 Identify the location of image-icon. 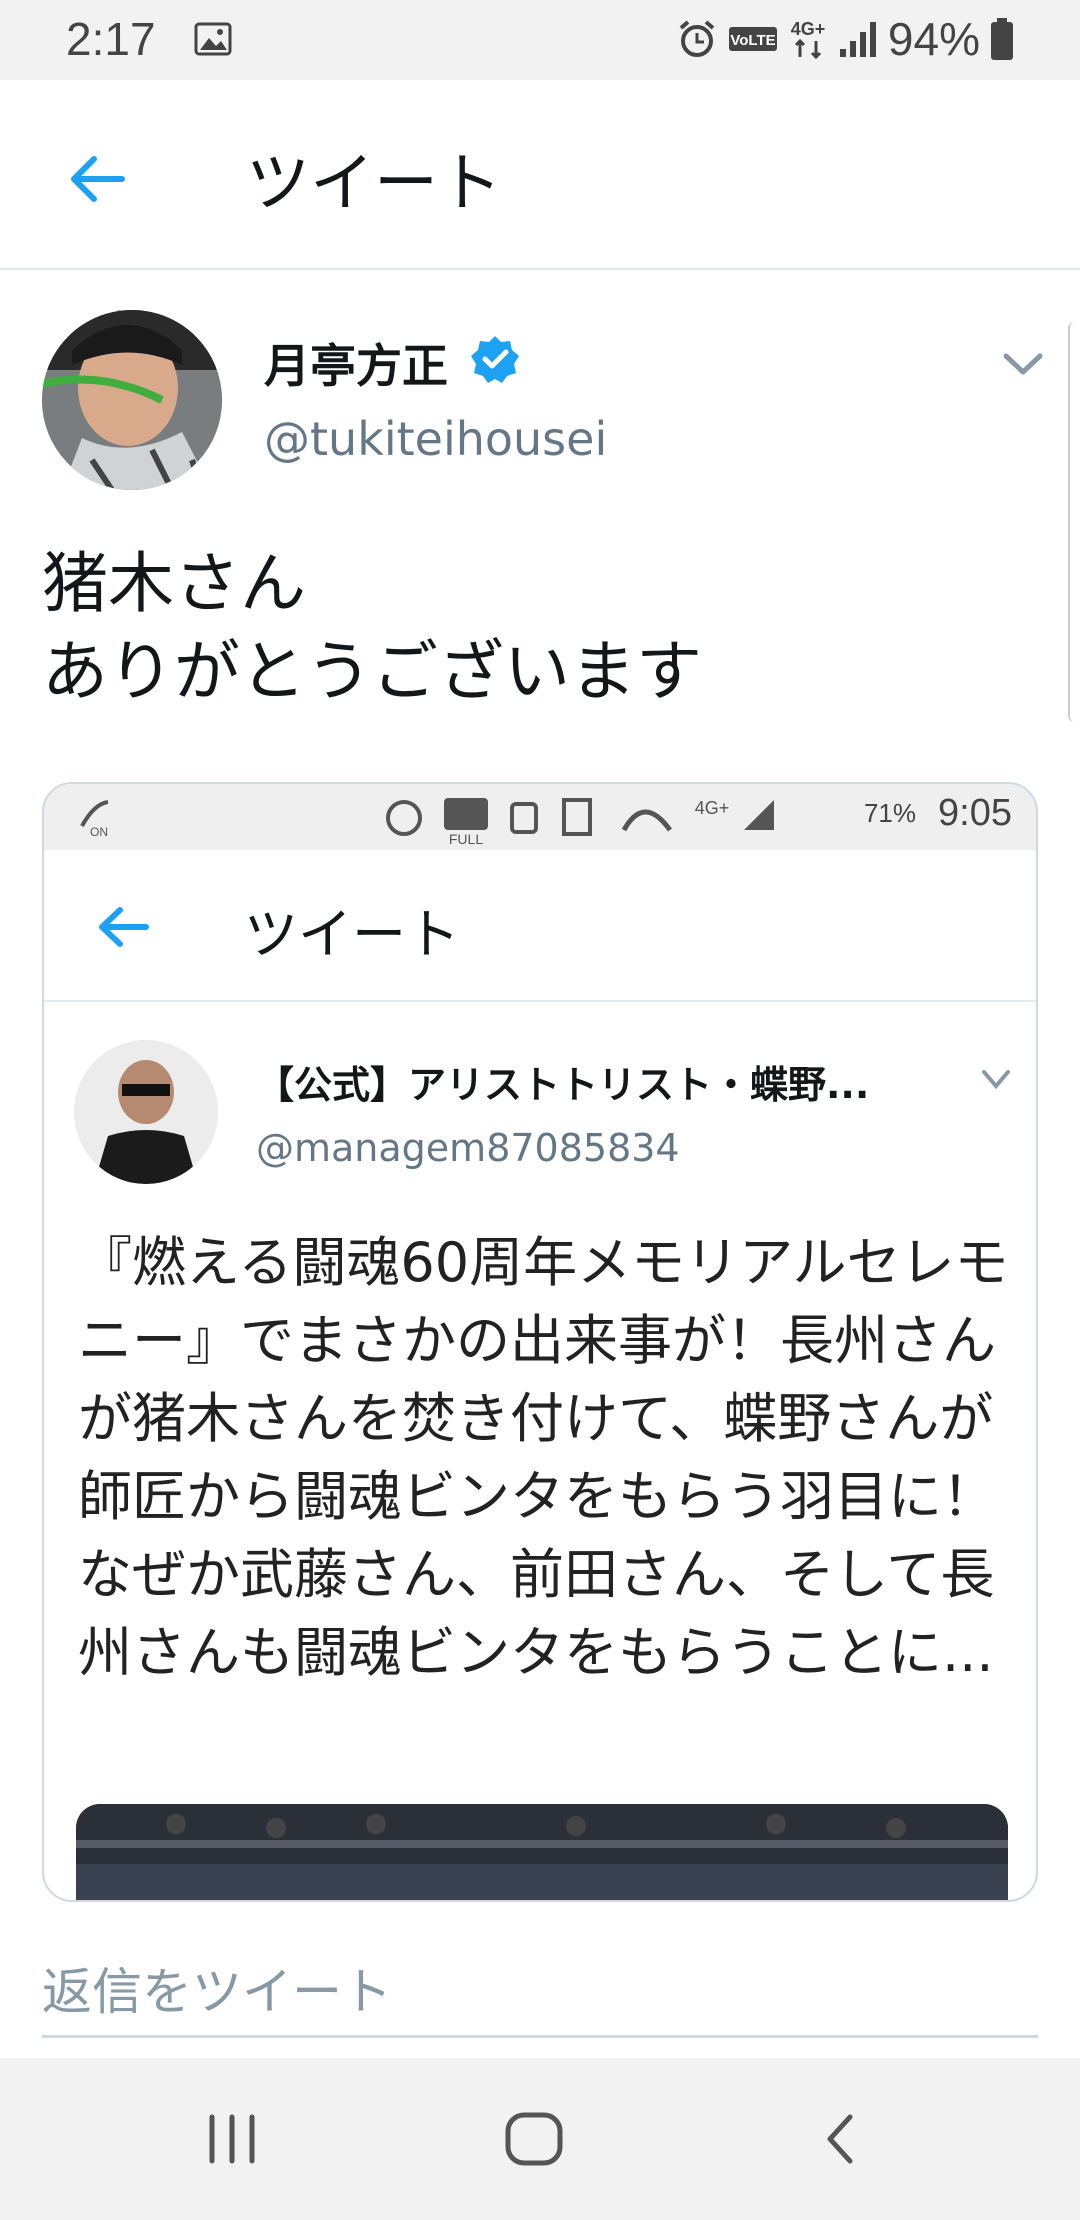
(213, 39).